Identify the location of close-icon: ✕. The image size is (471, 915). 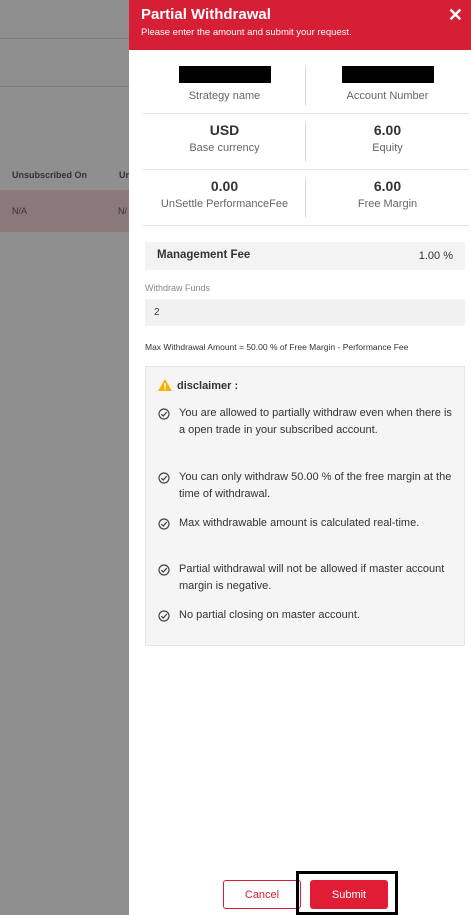
(455, 15).